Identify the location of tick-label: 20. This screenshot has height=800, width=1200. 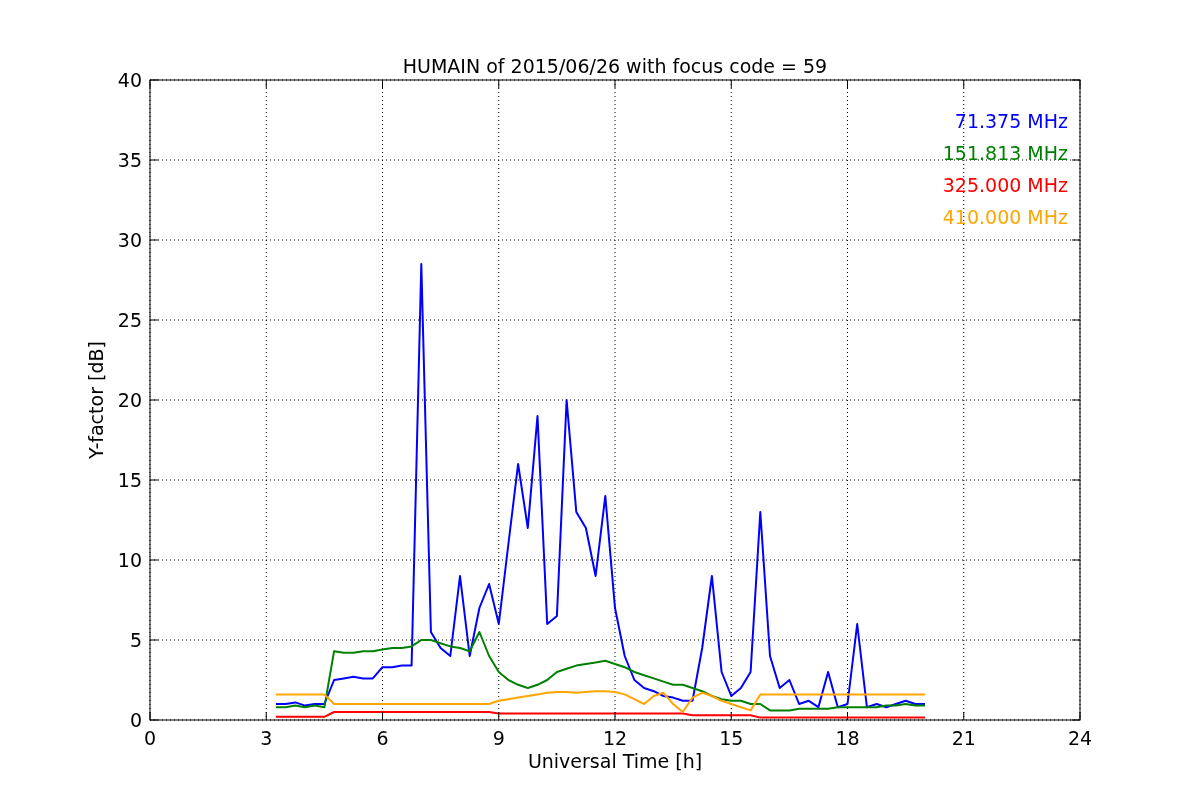
(129, 400).